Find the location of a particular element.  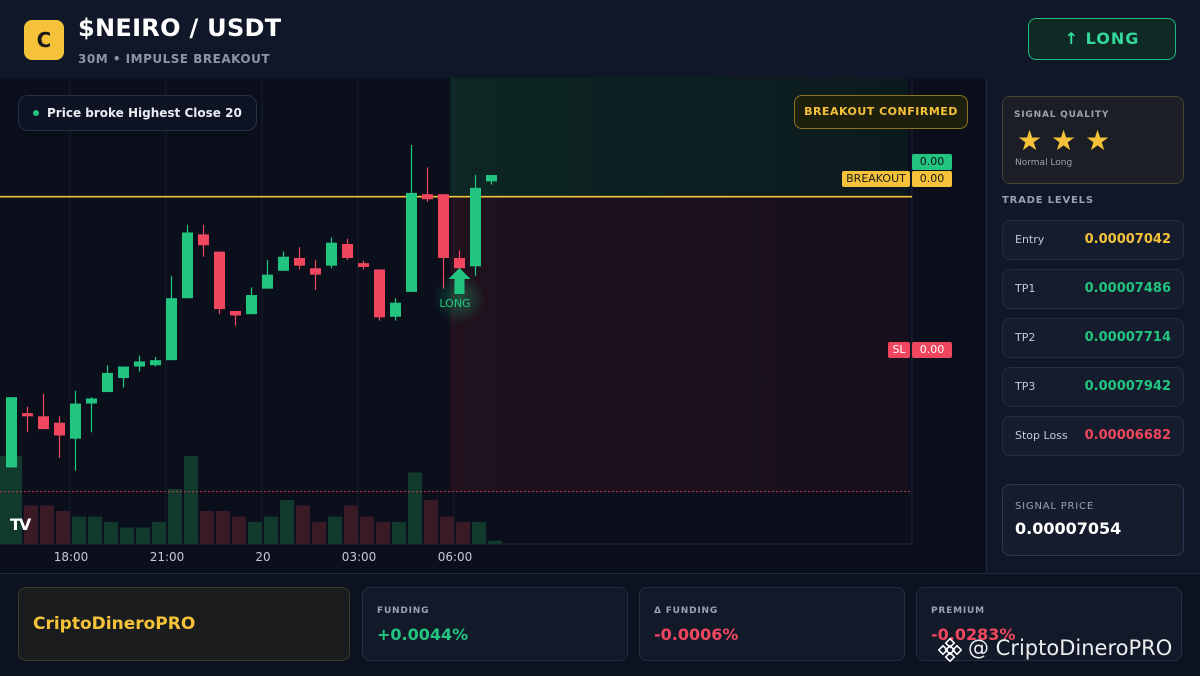

tradingview-logo: TV is located at coordinates (20, 524).